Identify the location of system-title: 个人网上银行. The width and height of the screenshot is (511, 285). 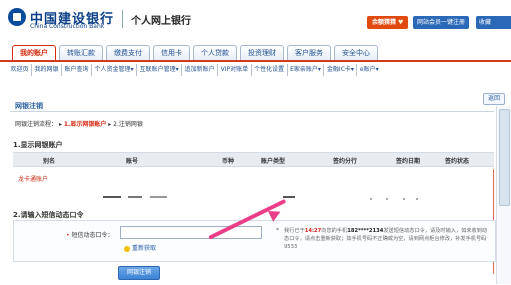
(161, 21).